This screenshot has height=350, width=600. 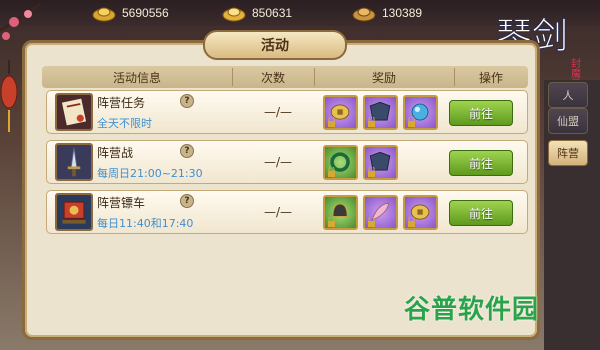 I want to click on activity-time: 全天不限时, so click(x=124, y=123).